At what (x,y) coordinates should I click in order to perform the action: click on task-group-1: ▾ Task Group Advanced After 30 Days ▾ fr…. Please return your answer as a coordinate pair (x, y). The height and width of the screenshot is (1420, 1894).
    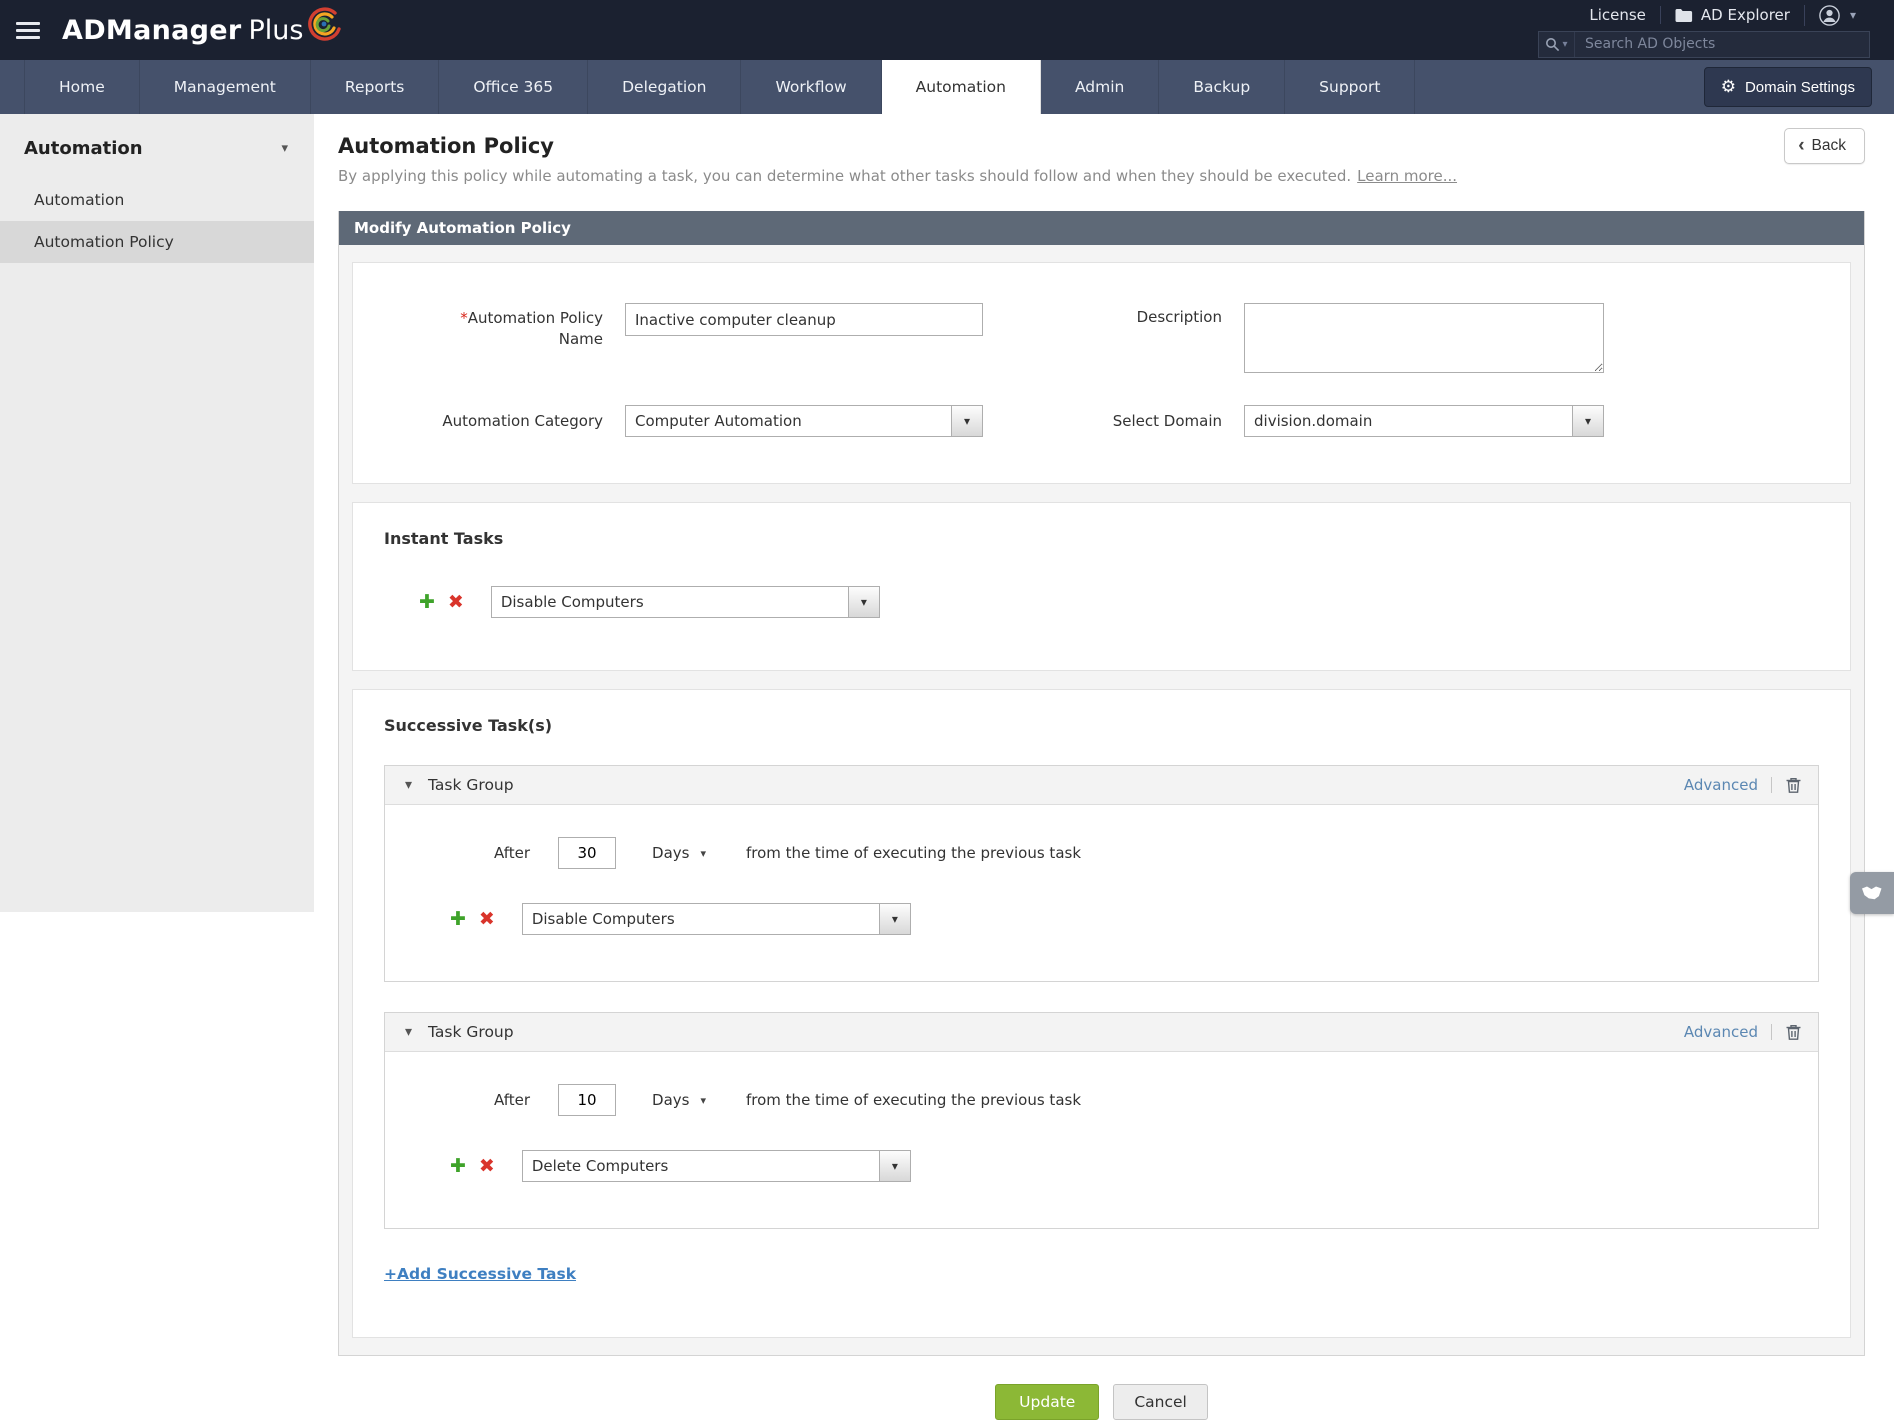
    Looking at the image, I should click on (1101, 873).